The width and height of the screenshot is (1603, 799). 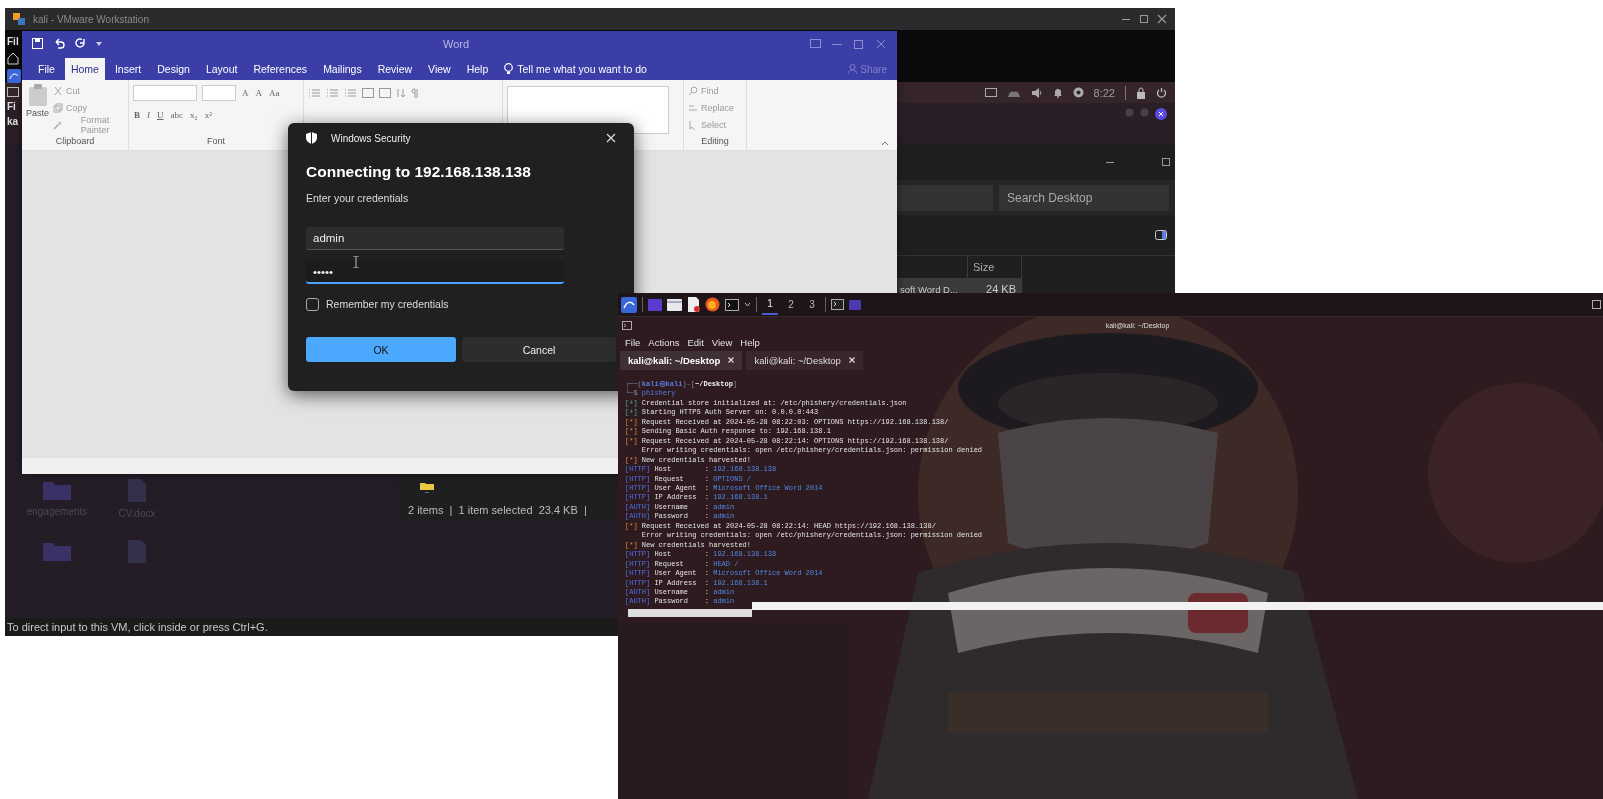 I want to click on format-button: abc, so click(x=176, y=115).